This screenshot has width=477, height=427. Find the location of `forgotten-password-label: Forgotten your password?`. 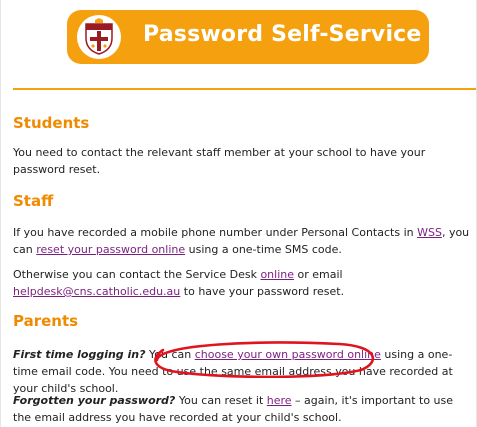

forgotten-password-label: Forgotten your password? is located at coordinates (94, 400).